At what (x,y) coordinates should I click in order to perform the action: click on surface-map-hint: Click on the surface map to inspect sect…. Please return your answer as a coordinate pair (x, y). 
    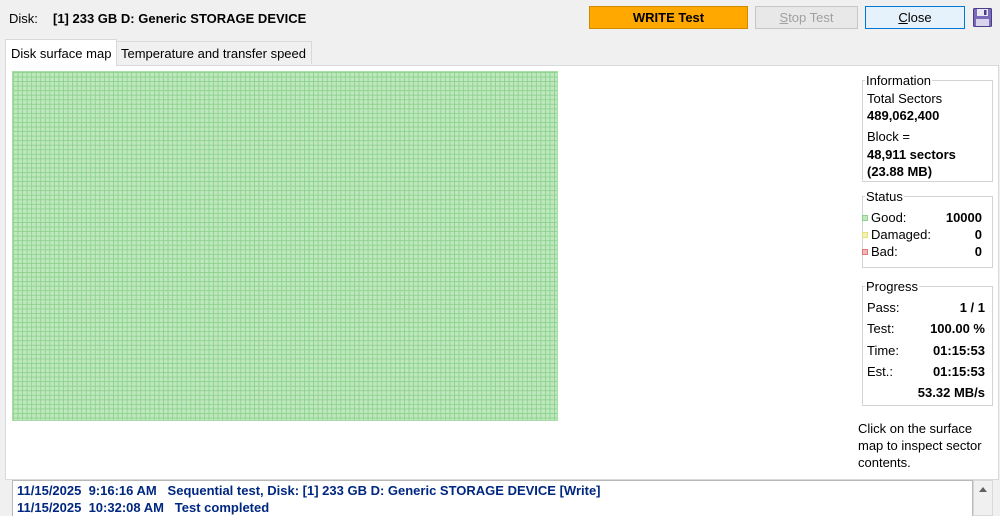
    Looking at the image, I should click on (920, 445).